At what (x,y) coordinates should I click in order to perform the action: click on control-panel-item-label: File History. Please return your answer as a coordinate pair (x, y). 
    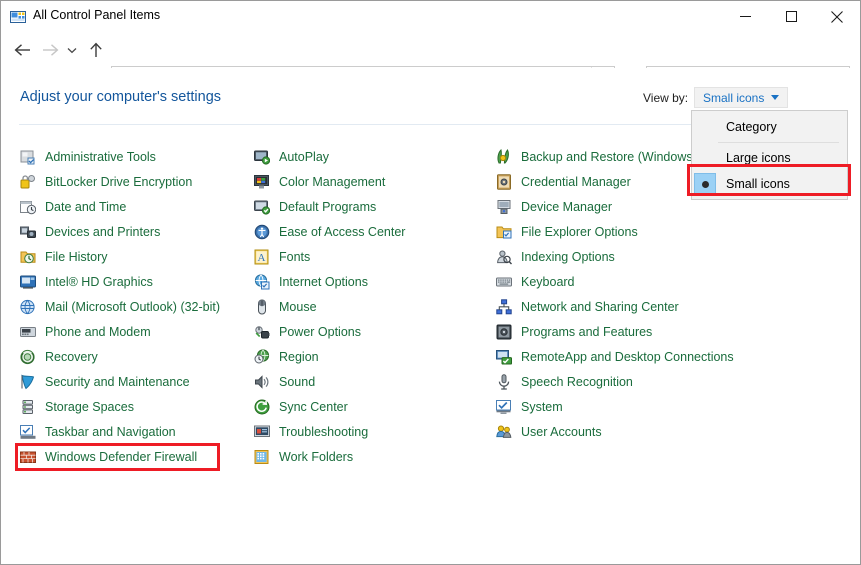
    Looking at the image, I should click on (76, 256).